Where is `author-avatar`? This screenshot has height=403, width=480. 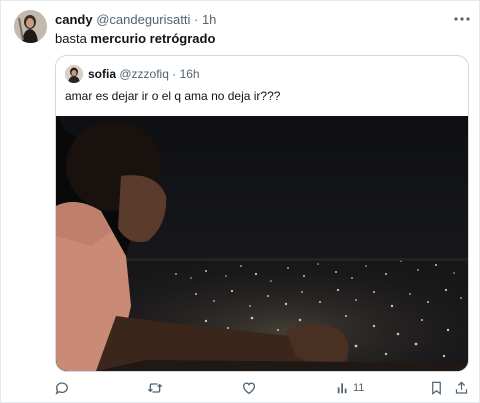
author-avatar is located at coordinates (30, 26).